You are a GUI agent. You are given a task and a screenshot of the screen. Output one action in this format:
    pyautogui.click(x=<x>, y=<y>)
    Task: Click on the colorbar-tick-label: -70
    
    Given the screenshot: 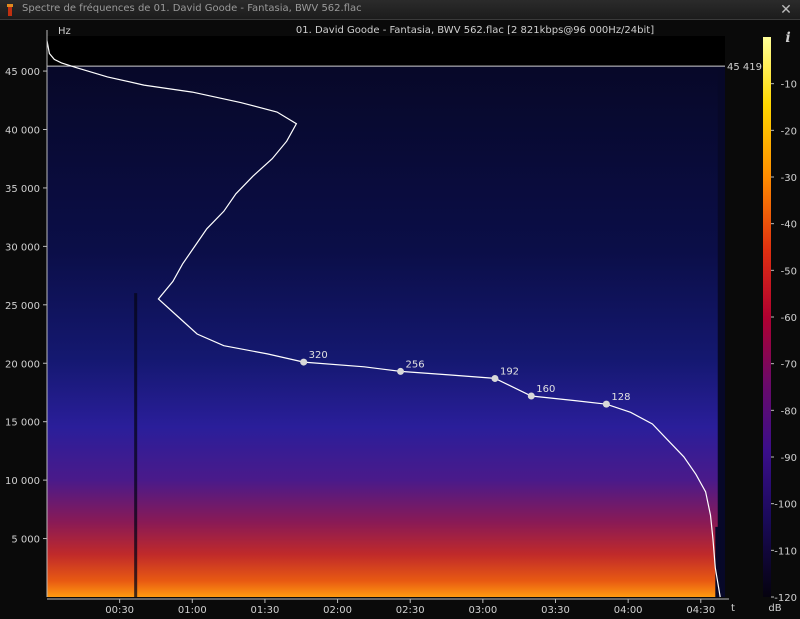 What is the action you would take?
    pyautogui.click(x=789, y=365)
    